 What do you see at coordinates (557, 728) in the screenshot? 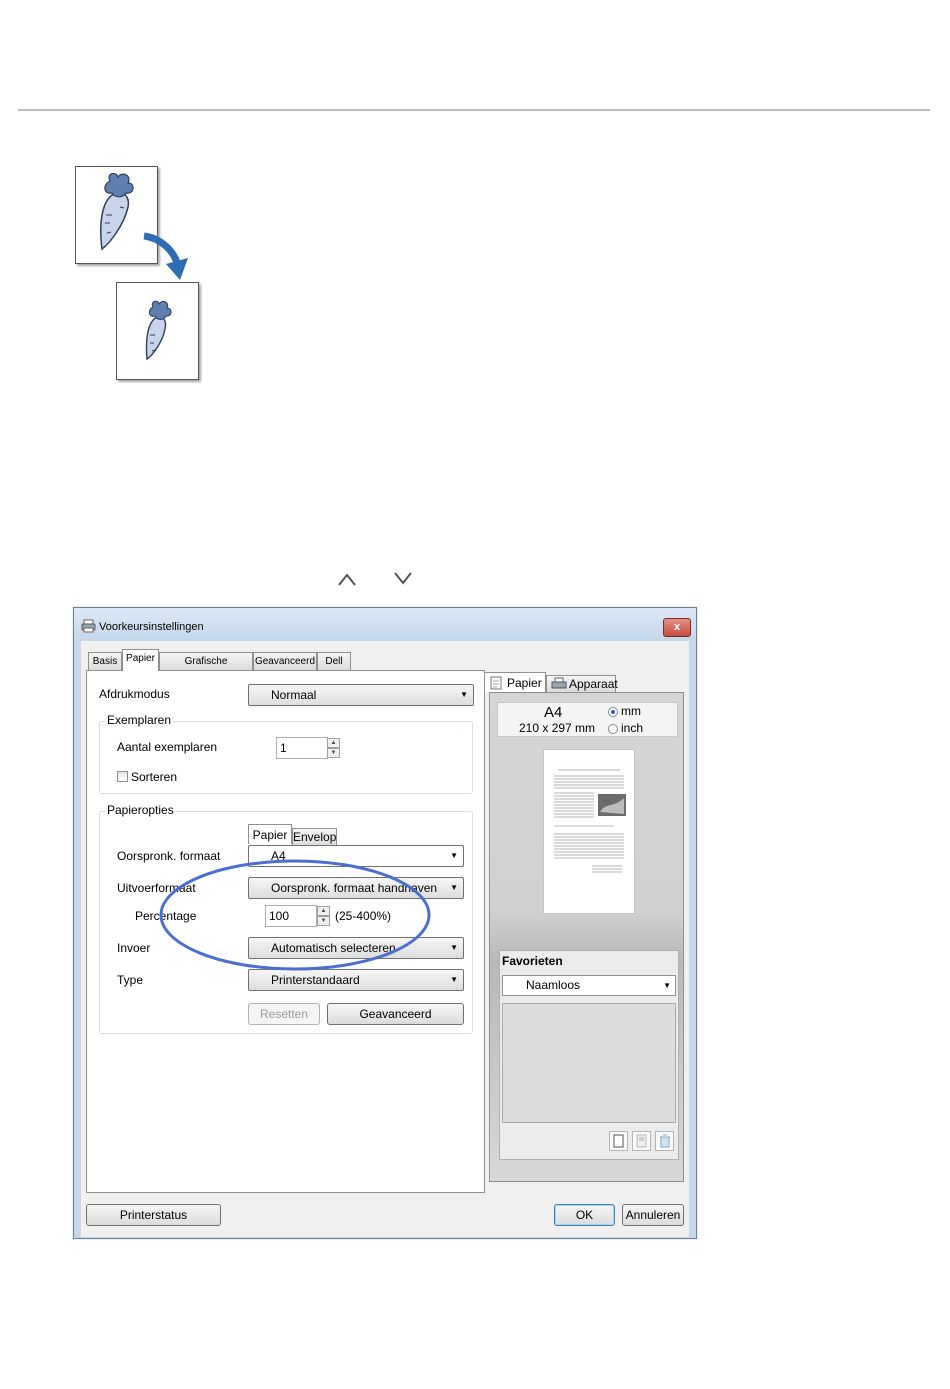
I see `size-dims: 210 x 297 mm` at bounding box center [557, 728].